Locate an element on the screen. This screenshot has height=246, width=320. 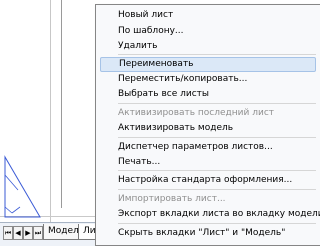
last-tab-button: ⏭ is located at coordinates (38, 233).